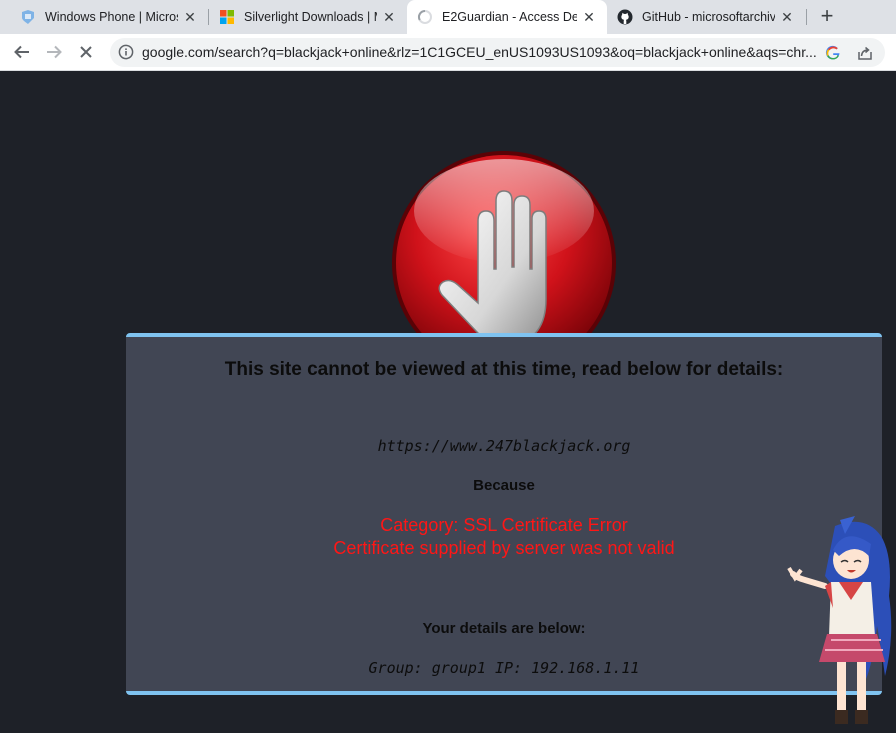 This screenshot has width=896, height=733. I want to click on because-label: Because, so click(504, 485).